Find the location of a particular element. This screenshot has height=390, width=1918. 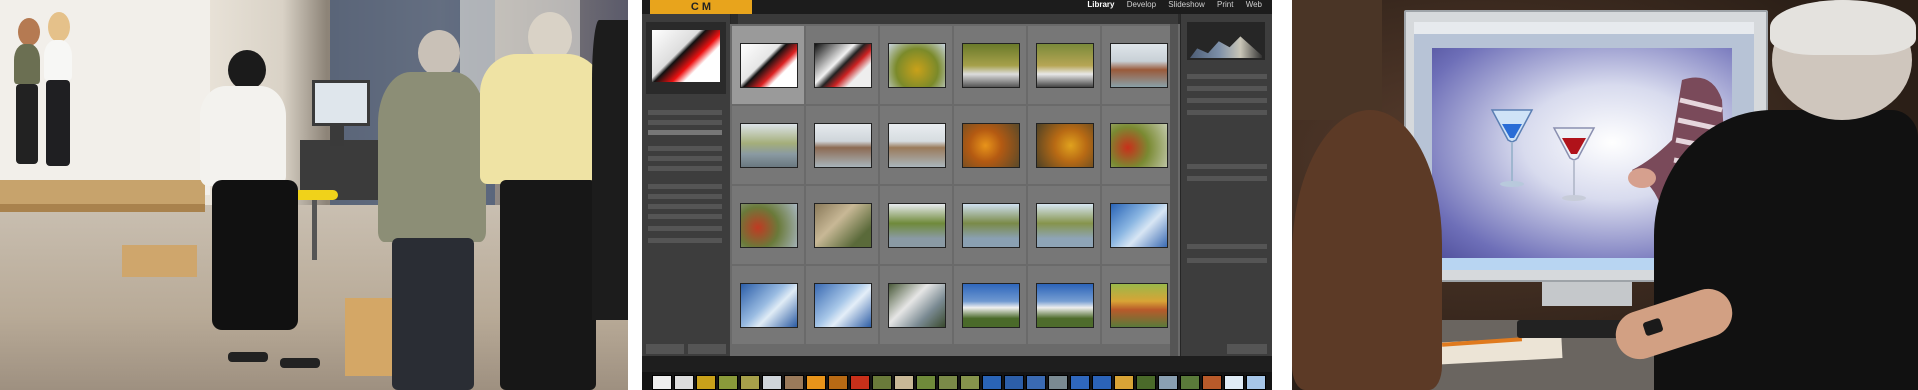

module-slideshow: Slideshow is located at coordinates (1186, 4).